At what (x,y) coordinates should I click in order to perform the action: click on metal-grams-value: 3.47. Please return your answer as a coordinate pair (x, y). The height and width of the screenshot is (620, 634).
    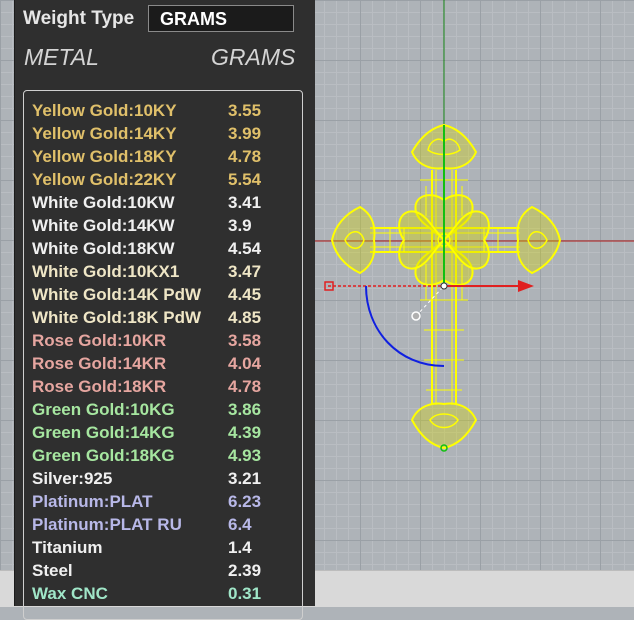
    Looking at the image, I should click on (245, 271).